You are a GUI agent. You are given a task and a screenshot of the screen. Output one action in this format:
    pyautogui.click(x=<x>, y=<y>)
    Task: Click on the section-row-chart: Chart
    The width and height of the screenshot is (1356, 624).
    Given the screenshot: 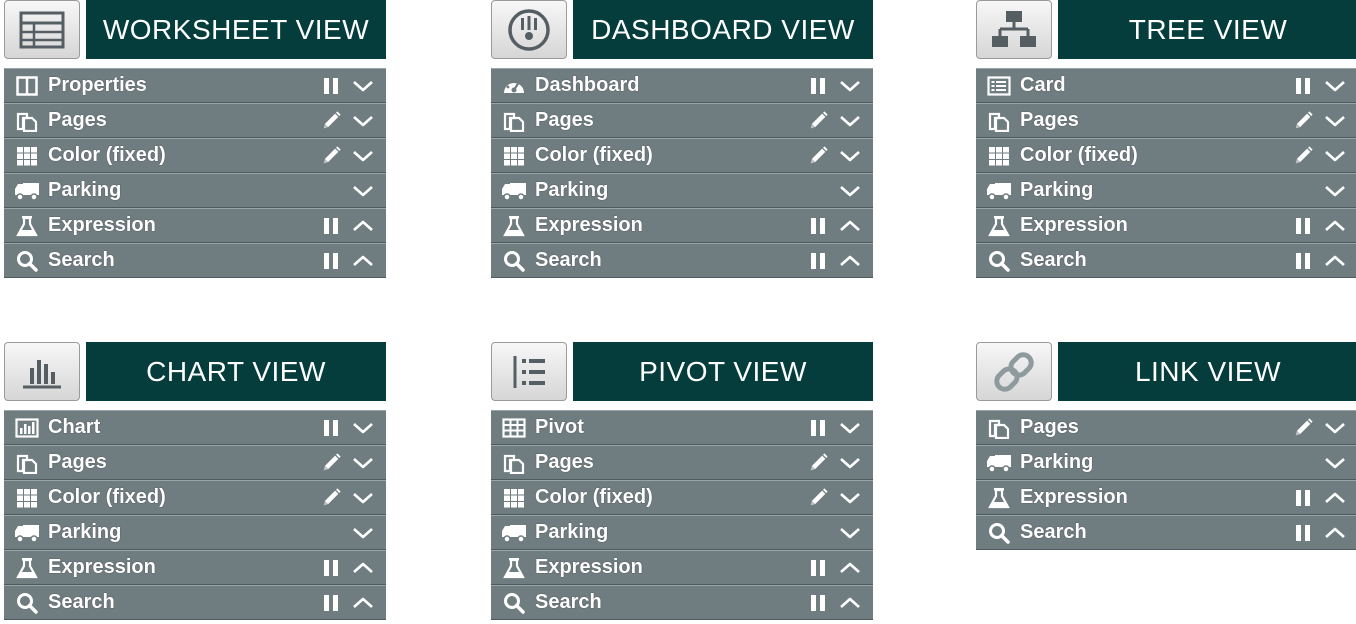 What is the action you would take?
    pyautogui.click(x=195, y=427)
    